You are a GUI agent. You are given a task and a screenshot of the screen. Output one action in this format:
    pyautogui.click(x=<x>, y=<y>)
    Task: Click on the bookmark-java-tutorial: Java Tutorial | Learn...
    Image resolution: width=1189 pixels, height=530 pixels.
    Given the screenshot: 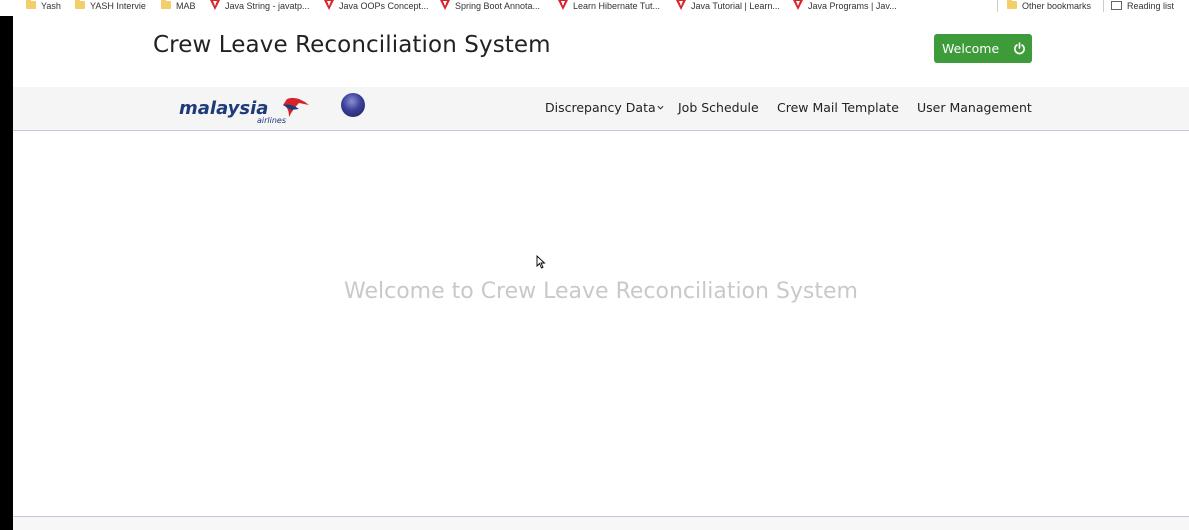 What is the action you would take?
    pyautogui.click(x=728, y=6)
    